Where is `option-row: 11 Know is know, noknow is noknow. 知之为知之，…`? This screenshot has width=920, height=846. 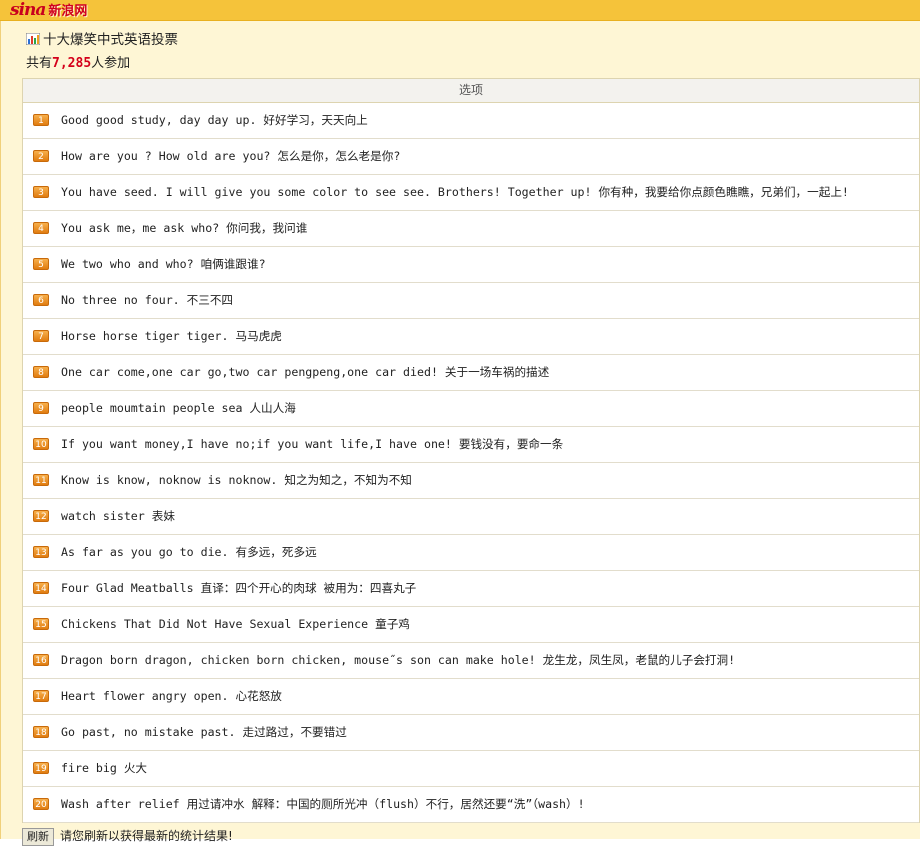
option-row: 11 Know is know, noknow is noknow. 知之为知之，… is located at coordinates (471, 481).